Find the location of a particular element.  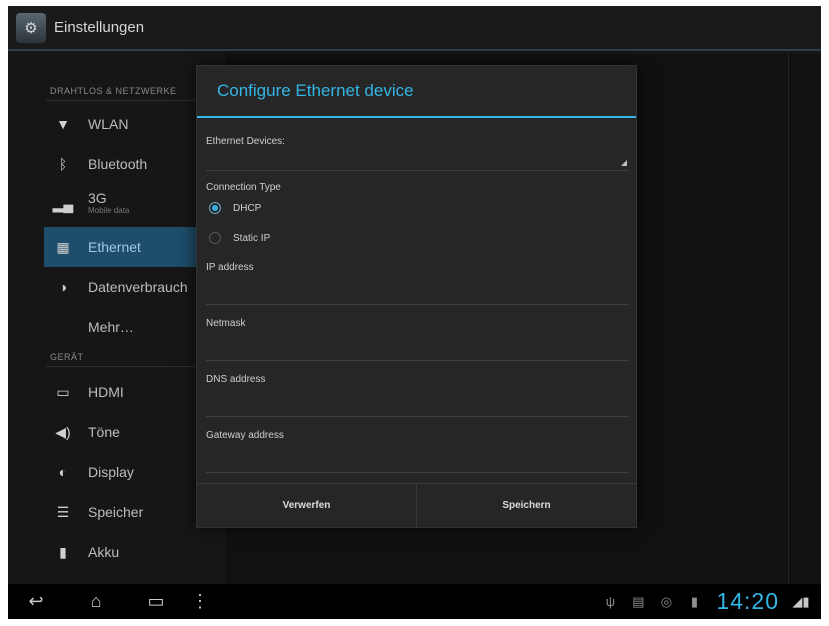

dns-address-field is located at coordinates (417, 400).